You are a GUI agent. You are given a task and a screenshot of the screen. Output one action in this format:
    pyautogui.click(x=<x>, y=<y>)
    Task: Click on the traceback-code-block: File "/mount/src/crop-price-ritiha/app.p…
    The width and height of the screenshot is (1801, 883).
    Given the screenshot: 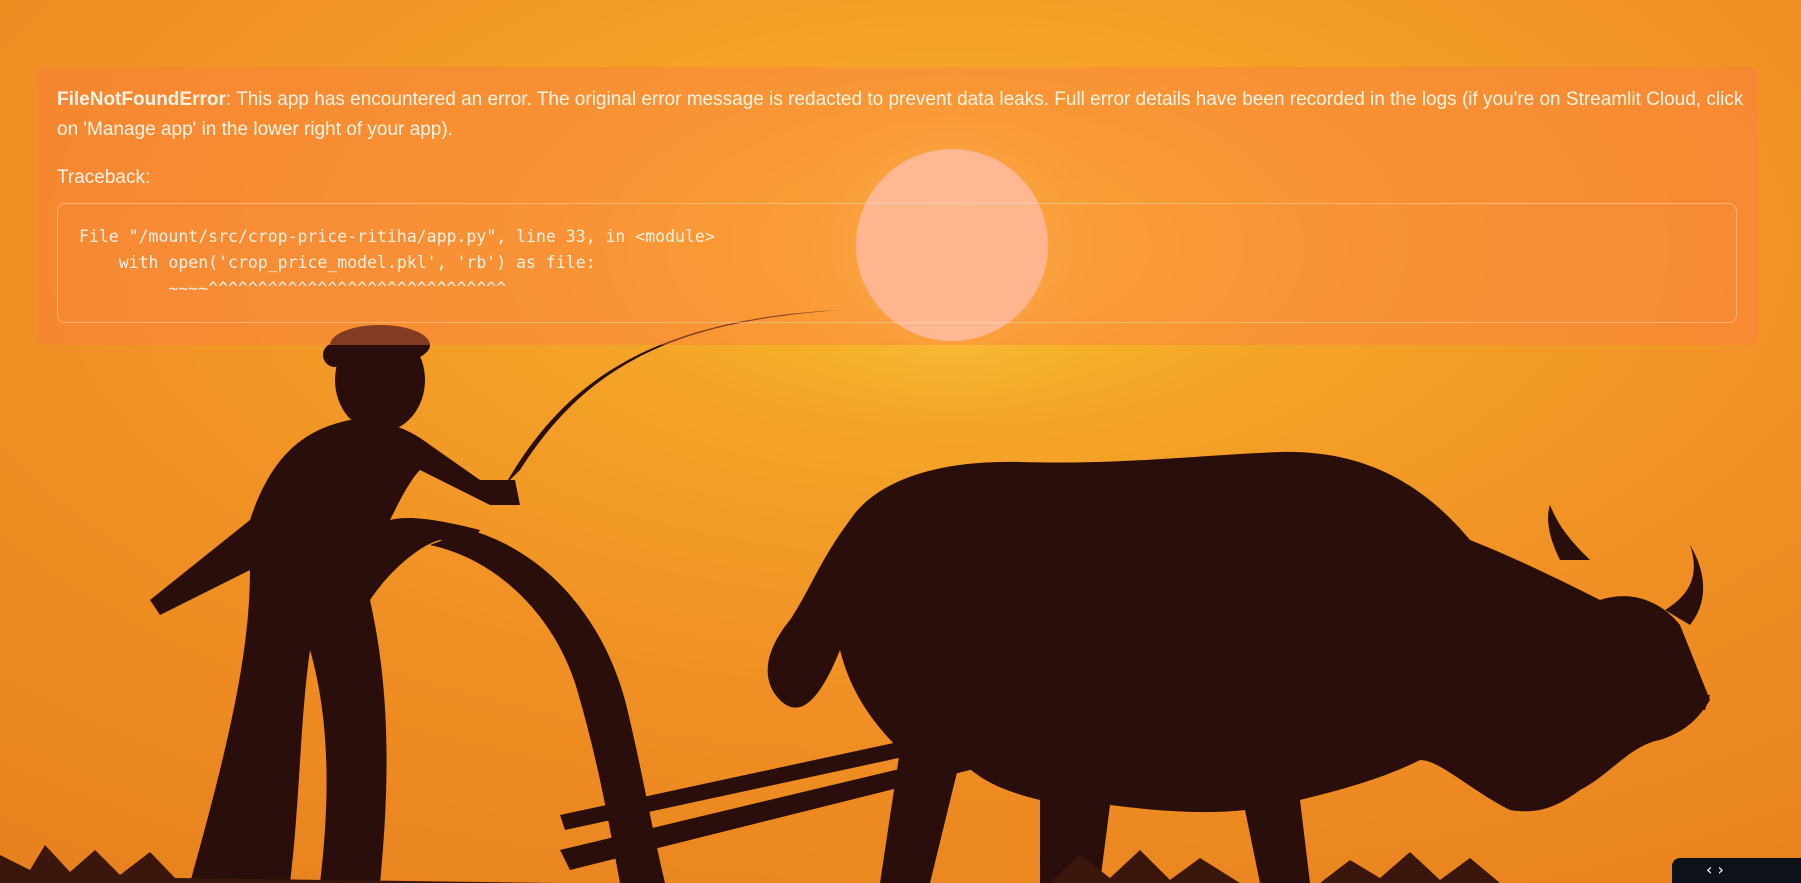 What is the action you would take?
    pyautogui.click(x=897, y=263)
    